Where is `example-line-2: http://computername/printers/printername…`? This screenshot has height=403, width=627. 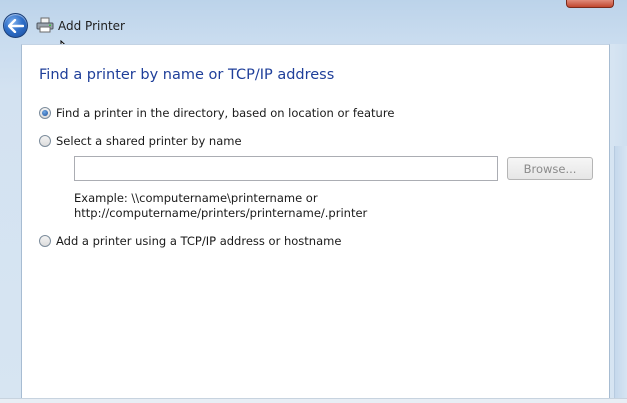 example-line-2: http://computername/printers/printername… is located at coordinates (221, 213).